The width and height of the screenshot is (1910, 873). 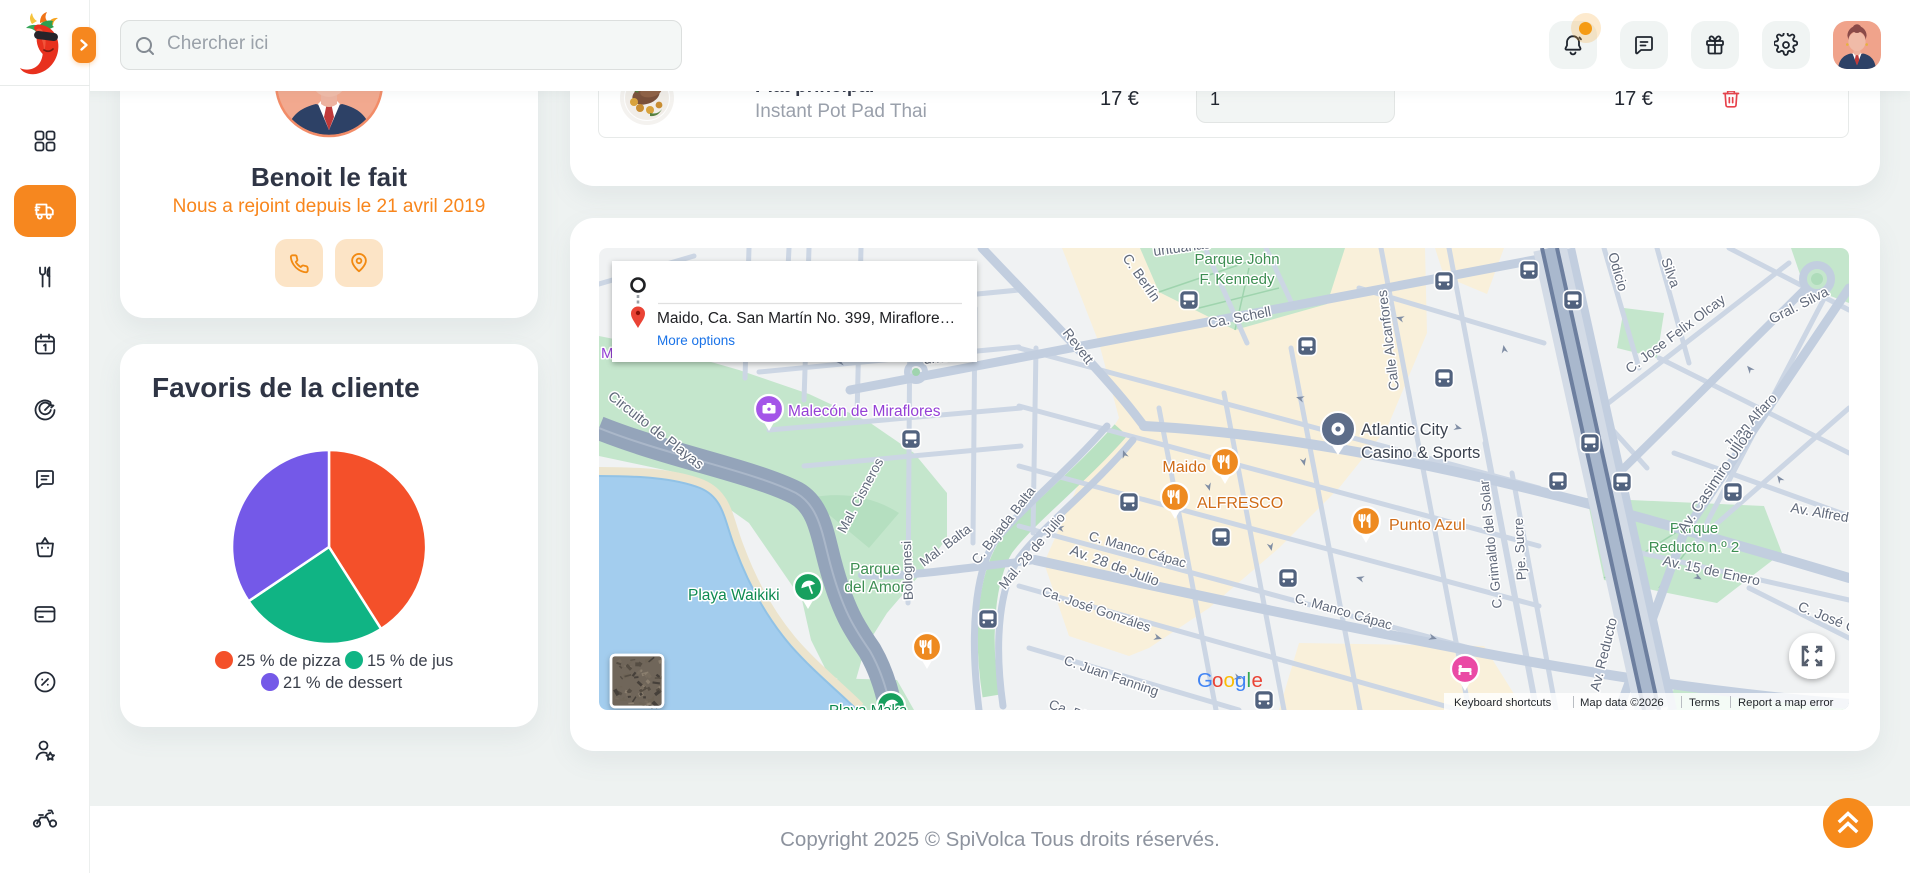 I want to click on svg-text: Report a map error, so click(x=1786, y=703).